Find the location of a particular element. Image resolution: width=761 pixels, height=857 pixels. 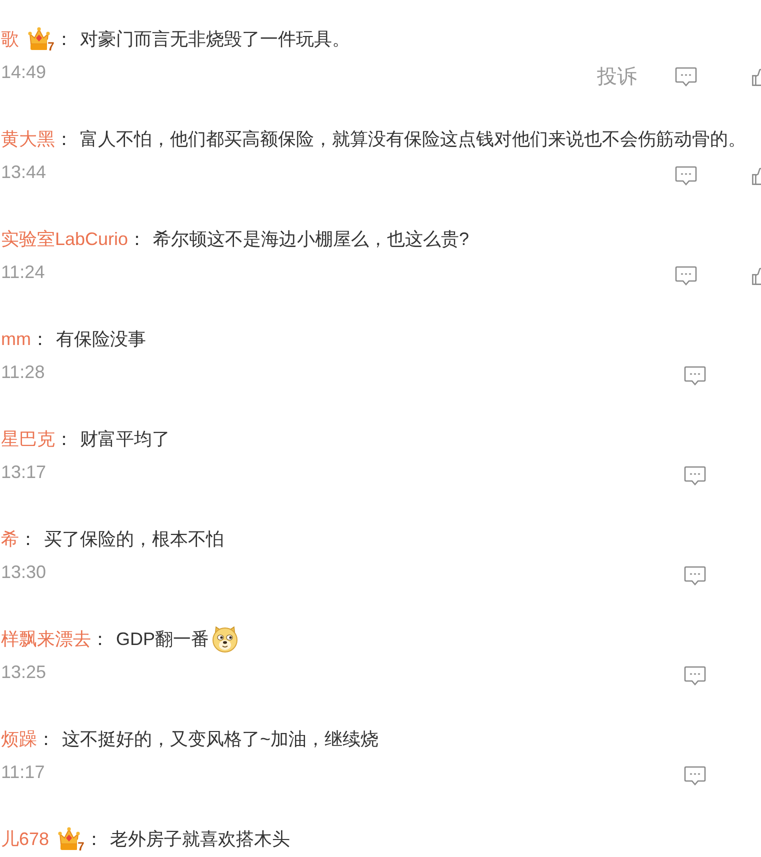

username: 烦躁 is located at coordinates (19, 739).